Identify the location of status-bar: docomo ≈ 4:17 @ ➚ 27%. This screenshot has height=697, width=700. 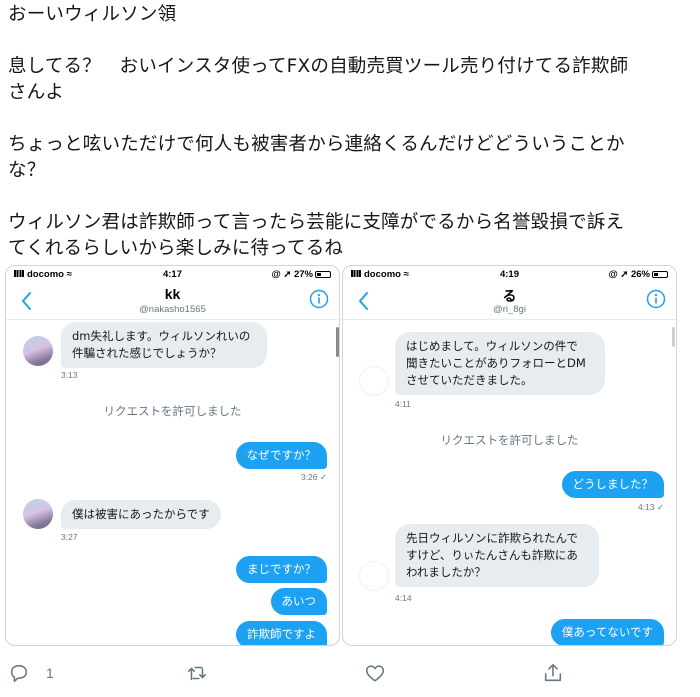
(172, 275).